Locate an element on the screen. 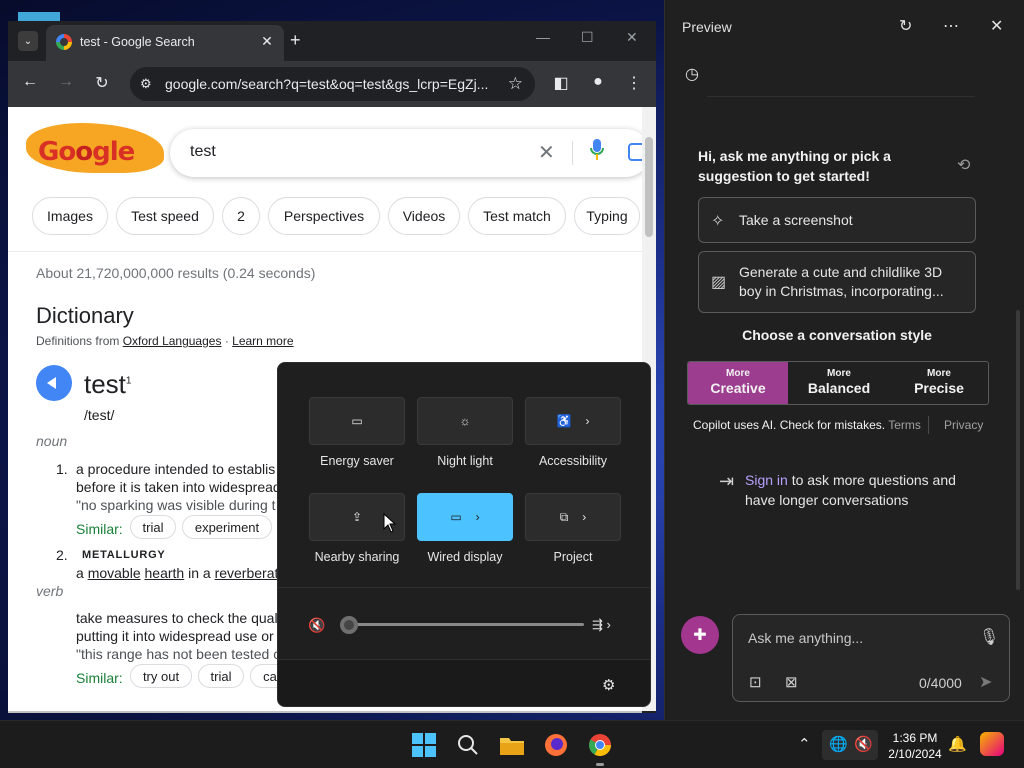 The image size is (1024, 768). forward-arrow-icon: → is located at coordinates (66, 82).